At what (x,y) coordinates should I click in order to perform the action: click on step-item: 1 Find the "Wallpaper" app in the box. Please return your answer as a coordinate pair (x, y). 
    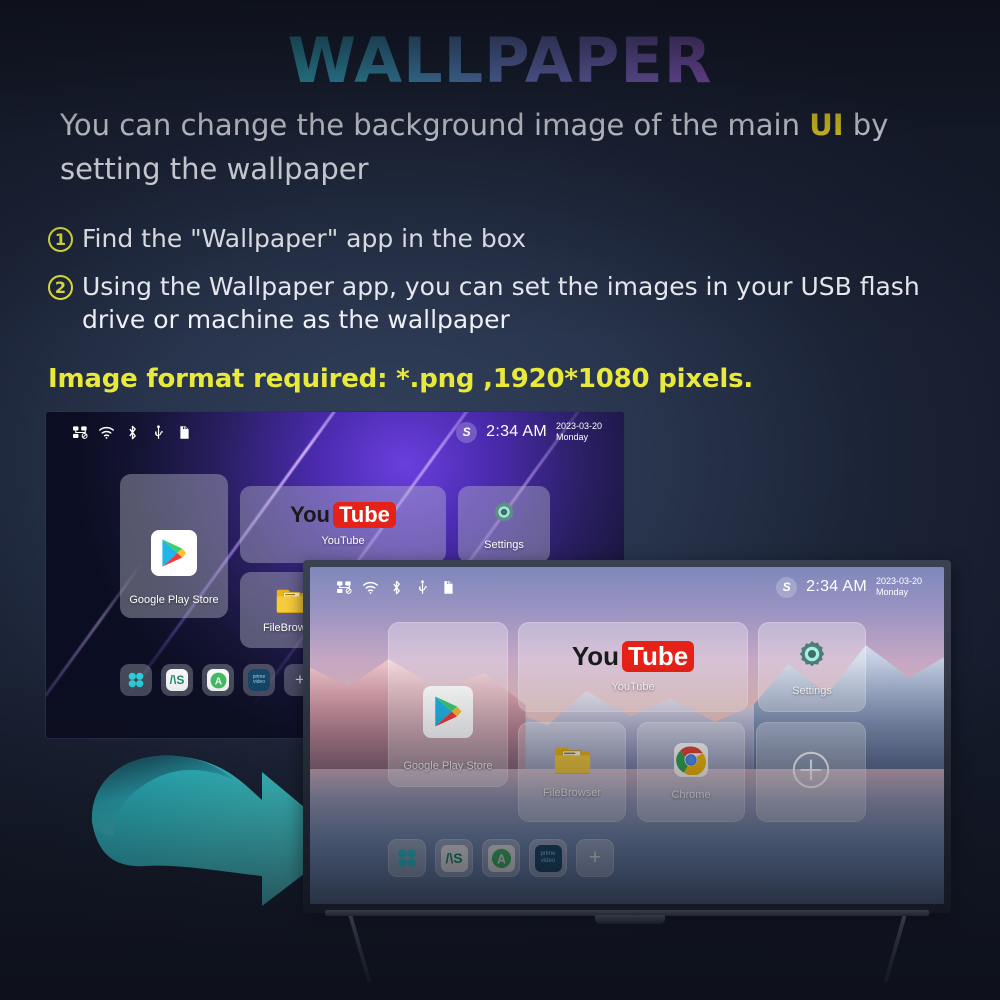
    Looking at the image, I should click on (500, 239).